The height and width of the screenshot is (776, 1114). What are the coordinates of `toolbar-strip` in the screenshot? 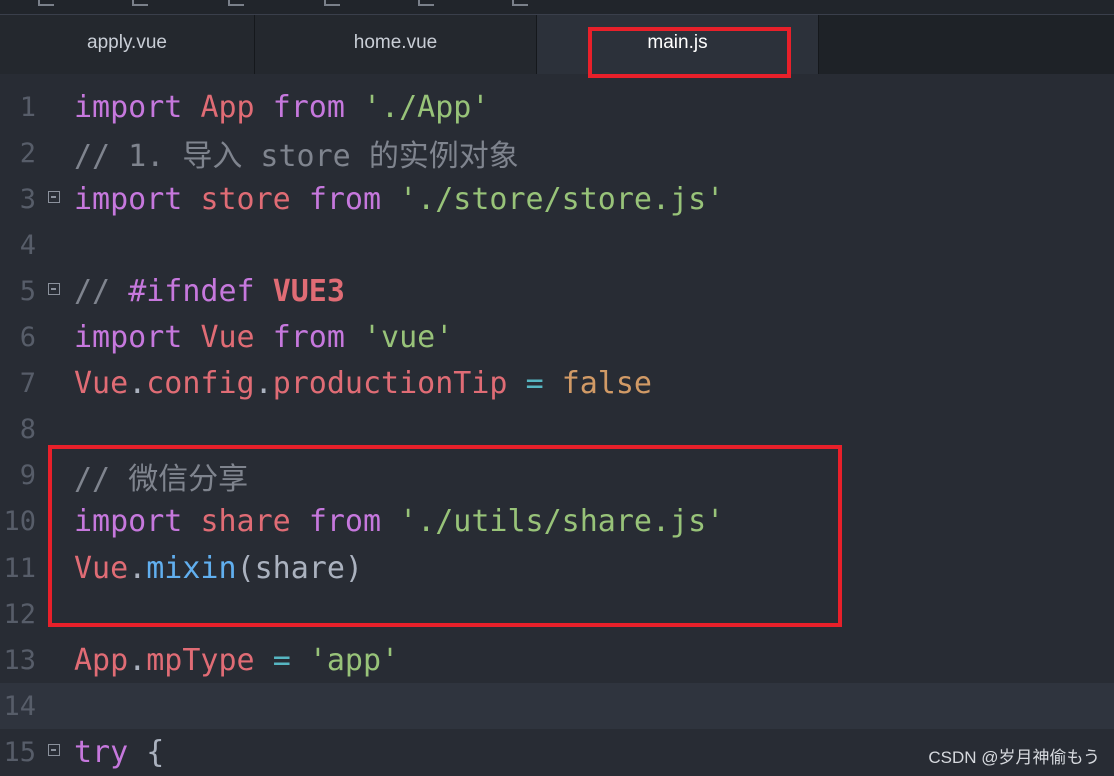 It's located at (557, 7).